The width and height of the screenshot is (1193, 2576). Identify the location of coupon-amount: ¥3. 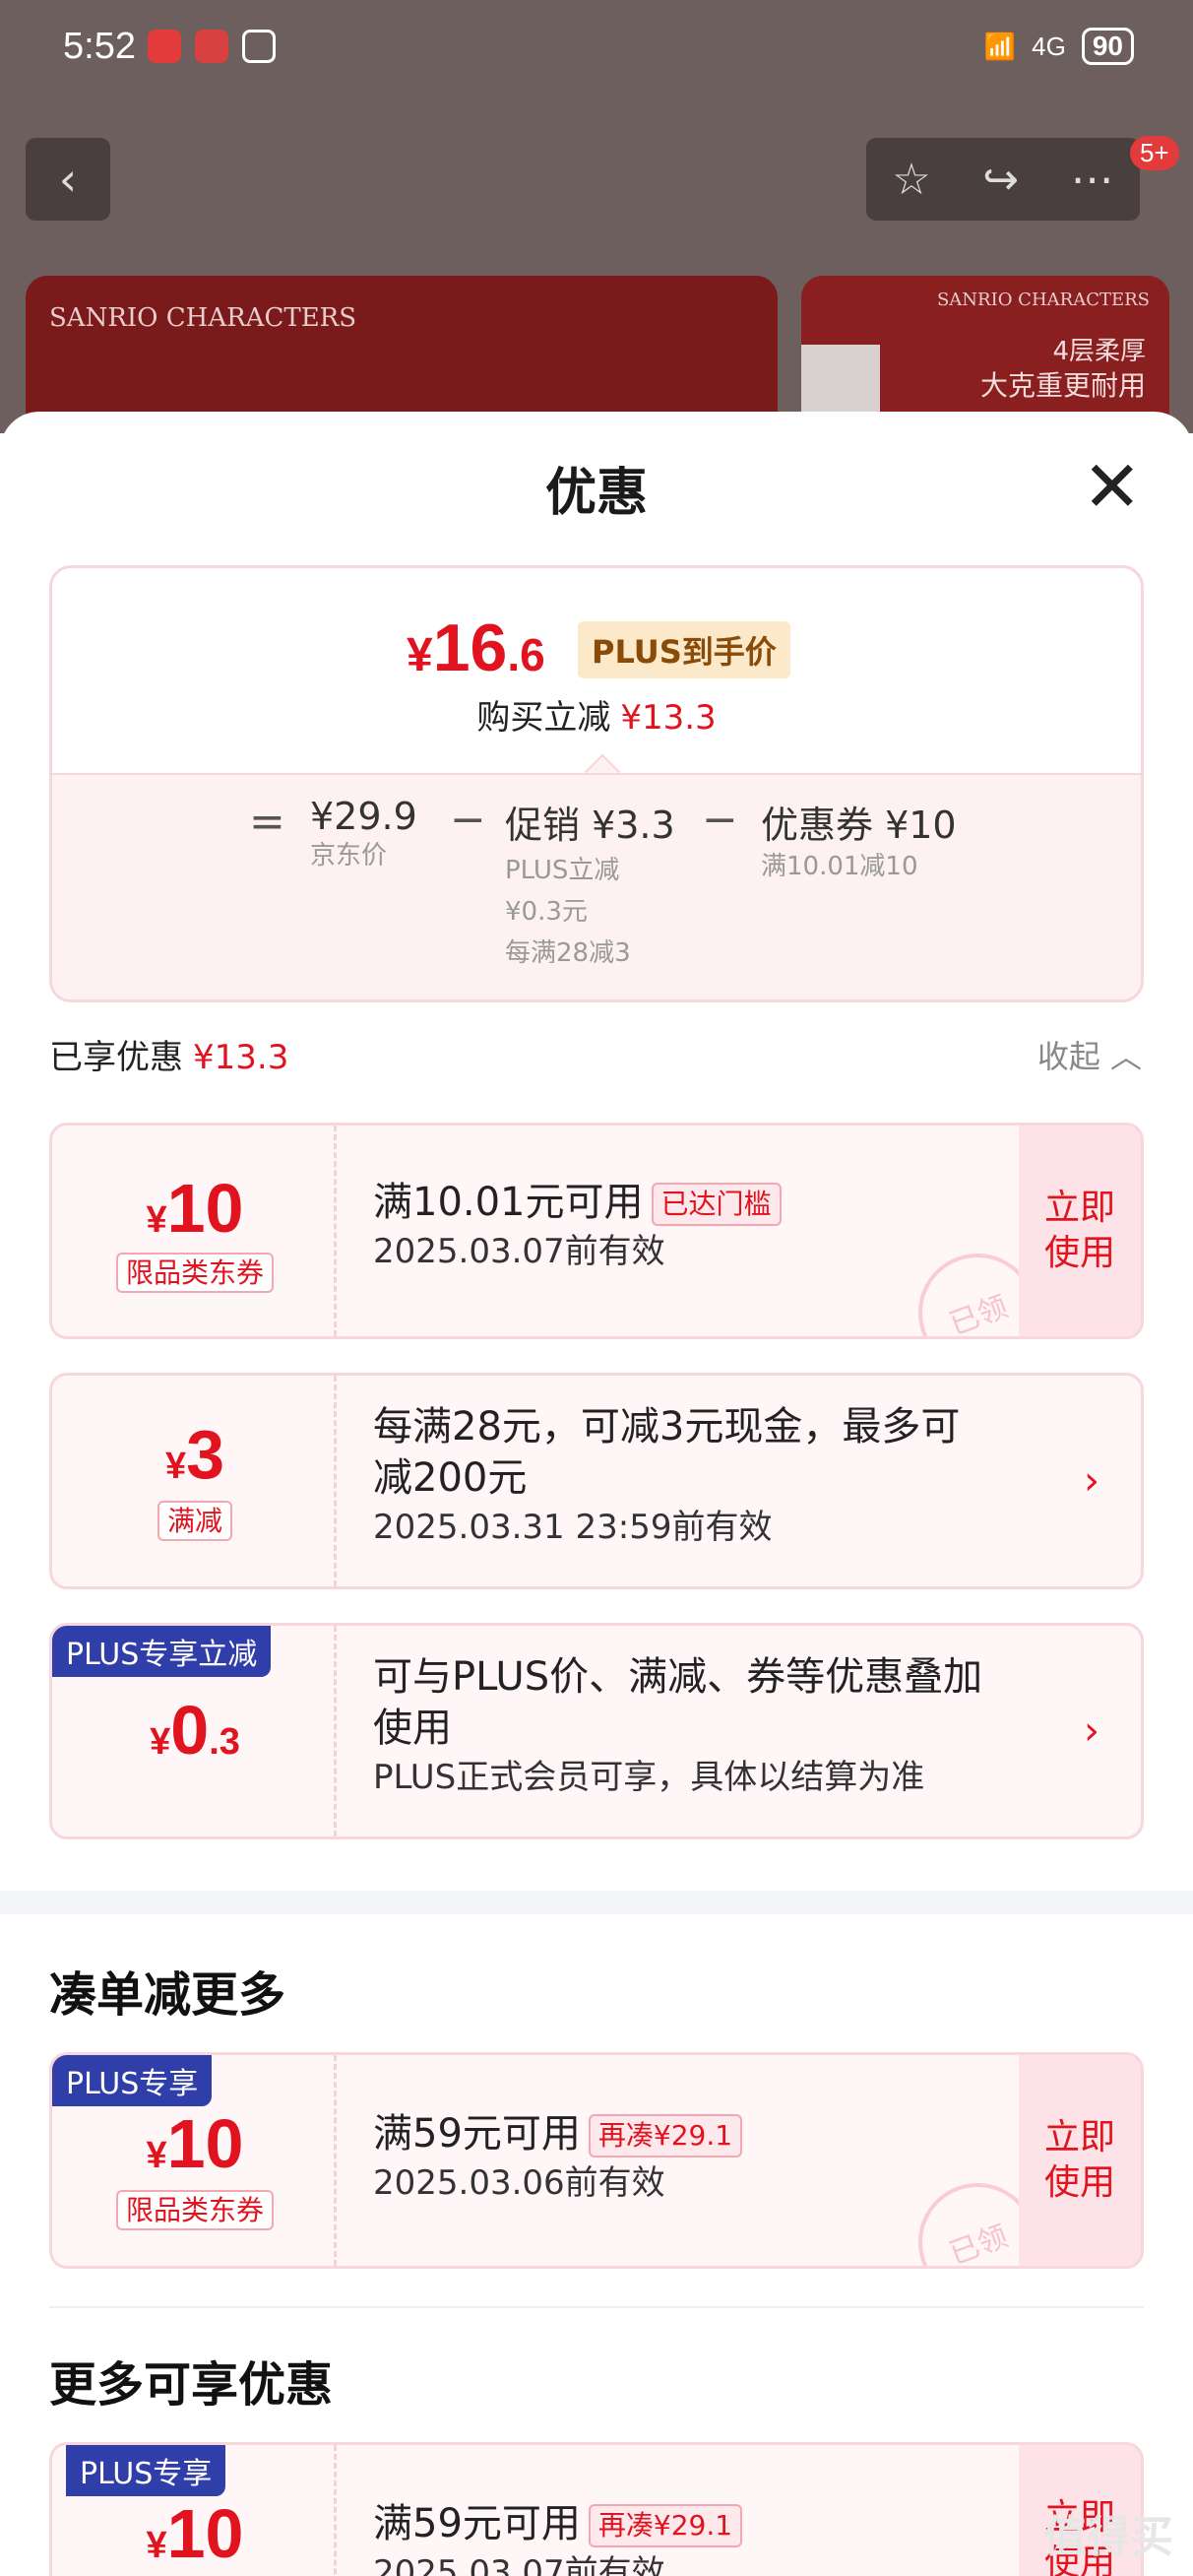
(194, 1454).